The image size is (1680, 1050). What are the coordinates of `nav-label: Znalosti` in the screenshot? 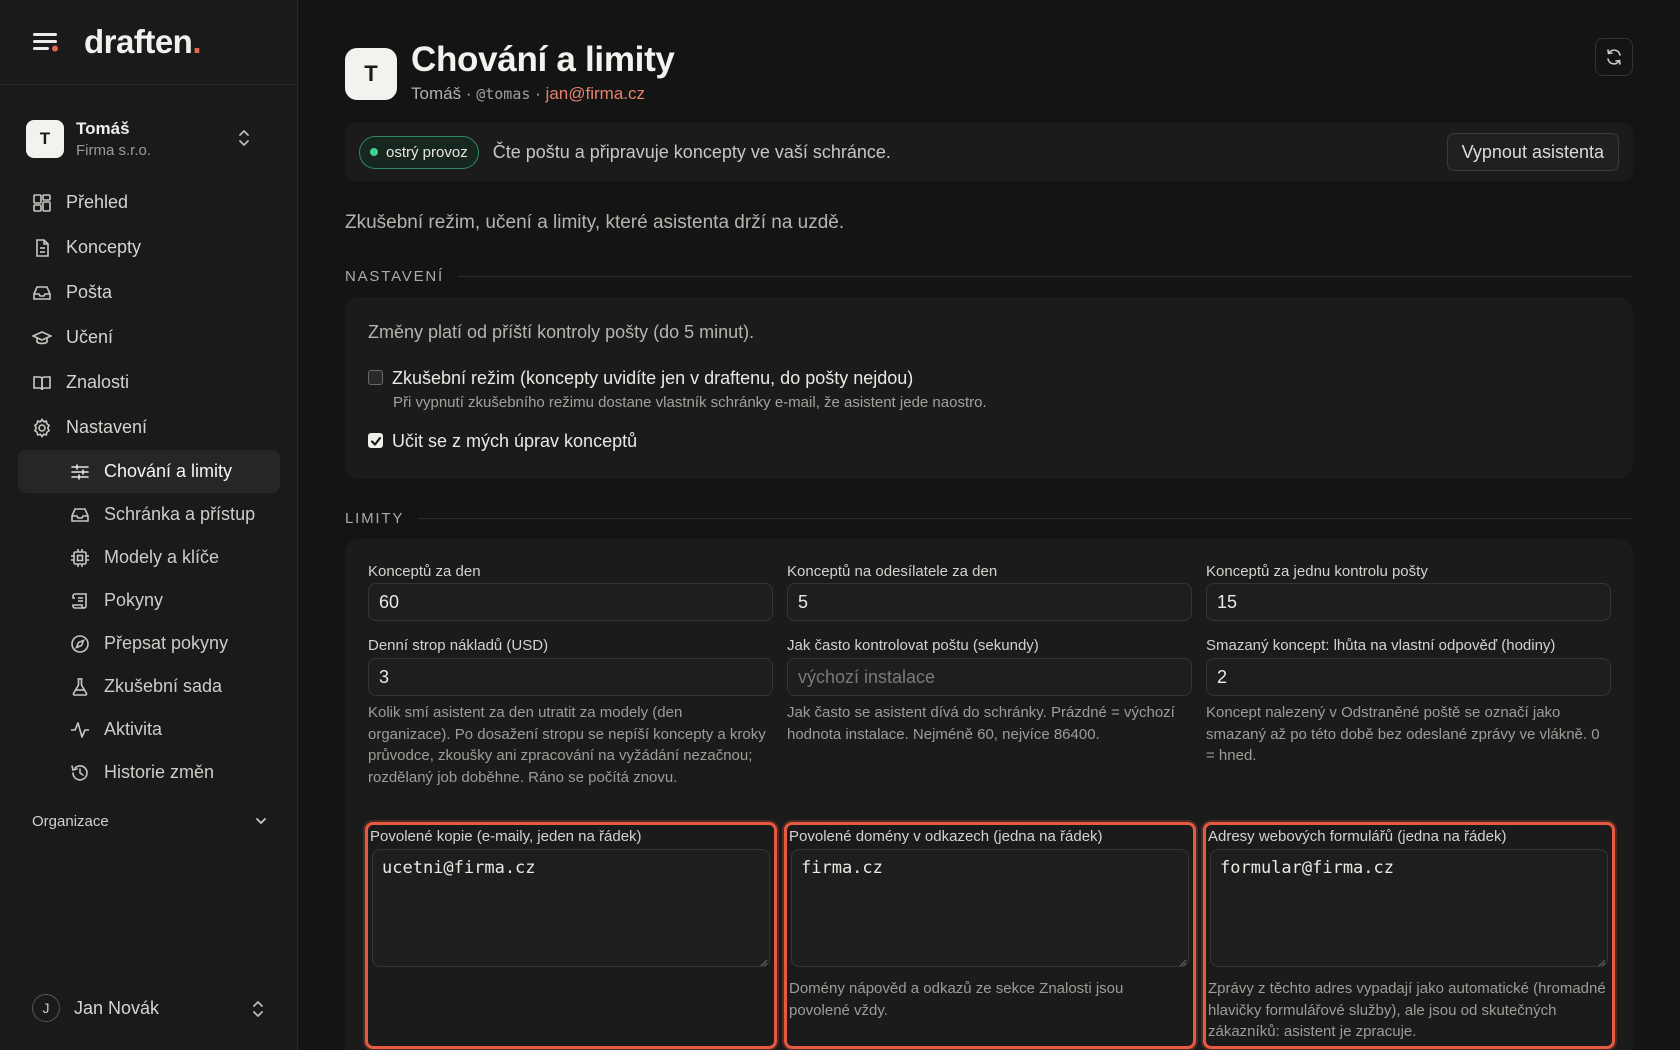 It's located at (98, 382).